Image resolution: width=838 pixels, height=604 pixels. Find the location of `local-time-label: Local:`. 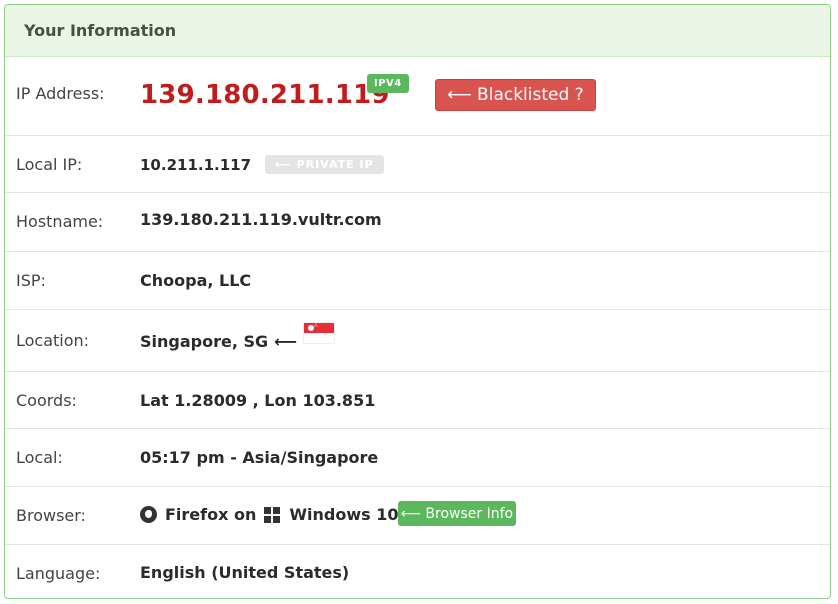

local-time-label: Local: is located at coordinates (39, 457).